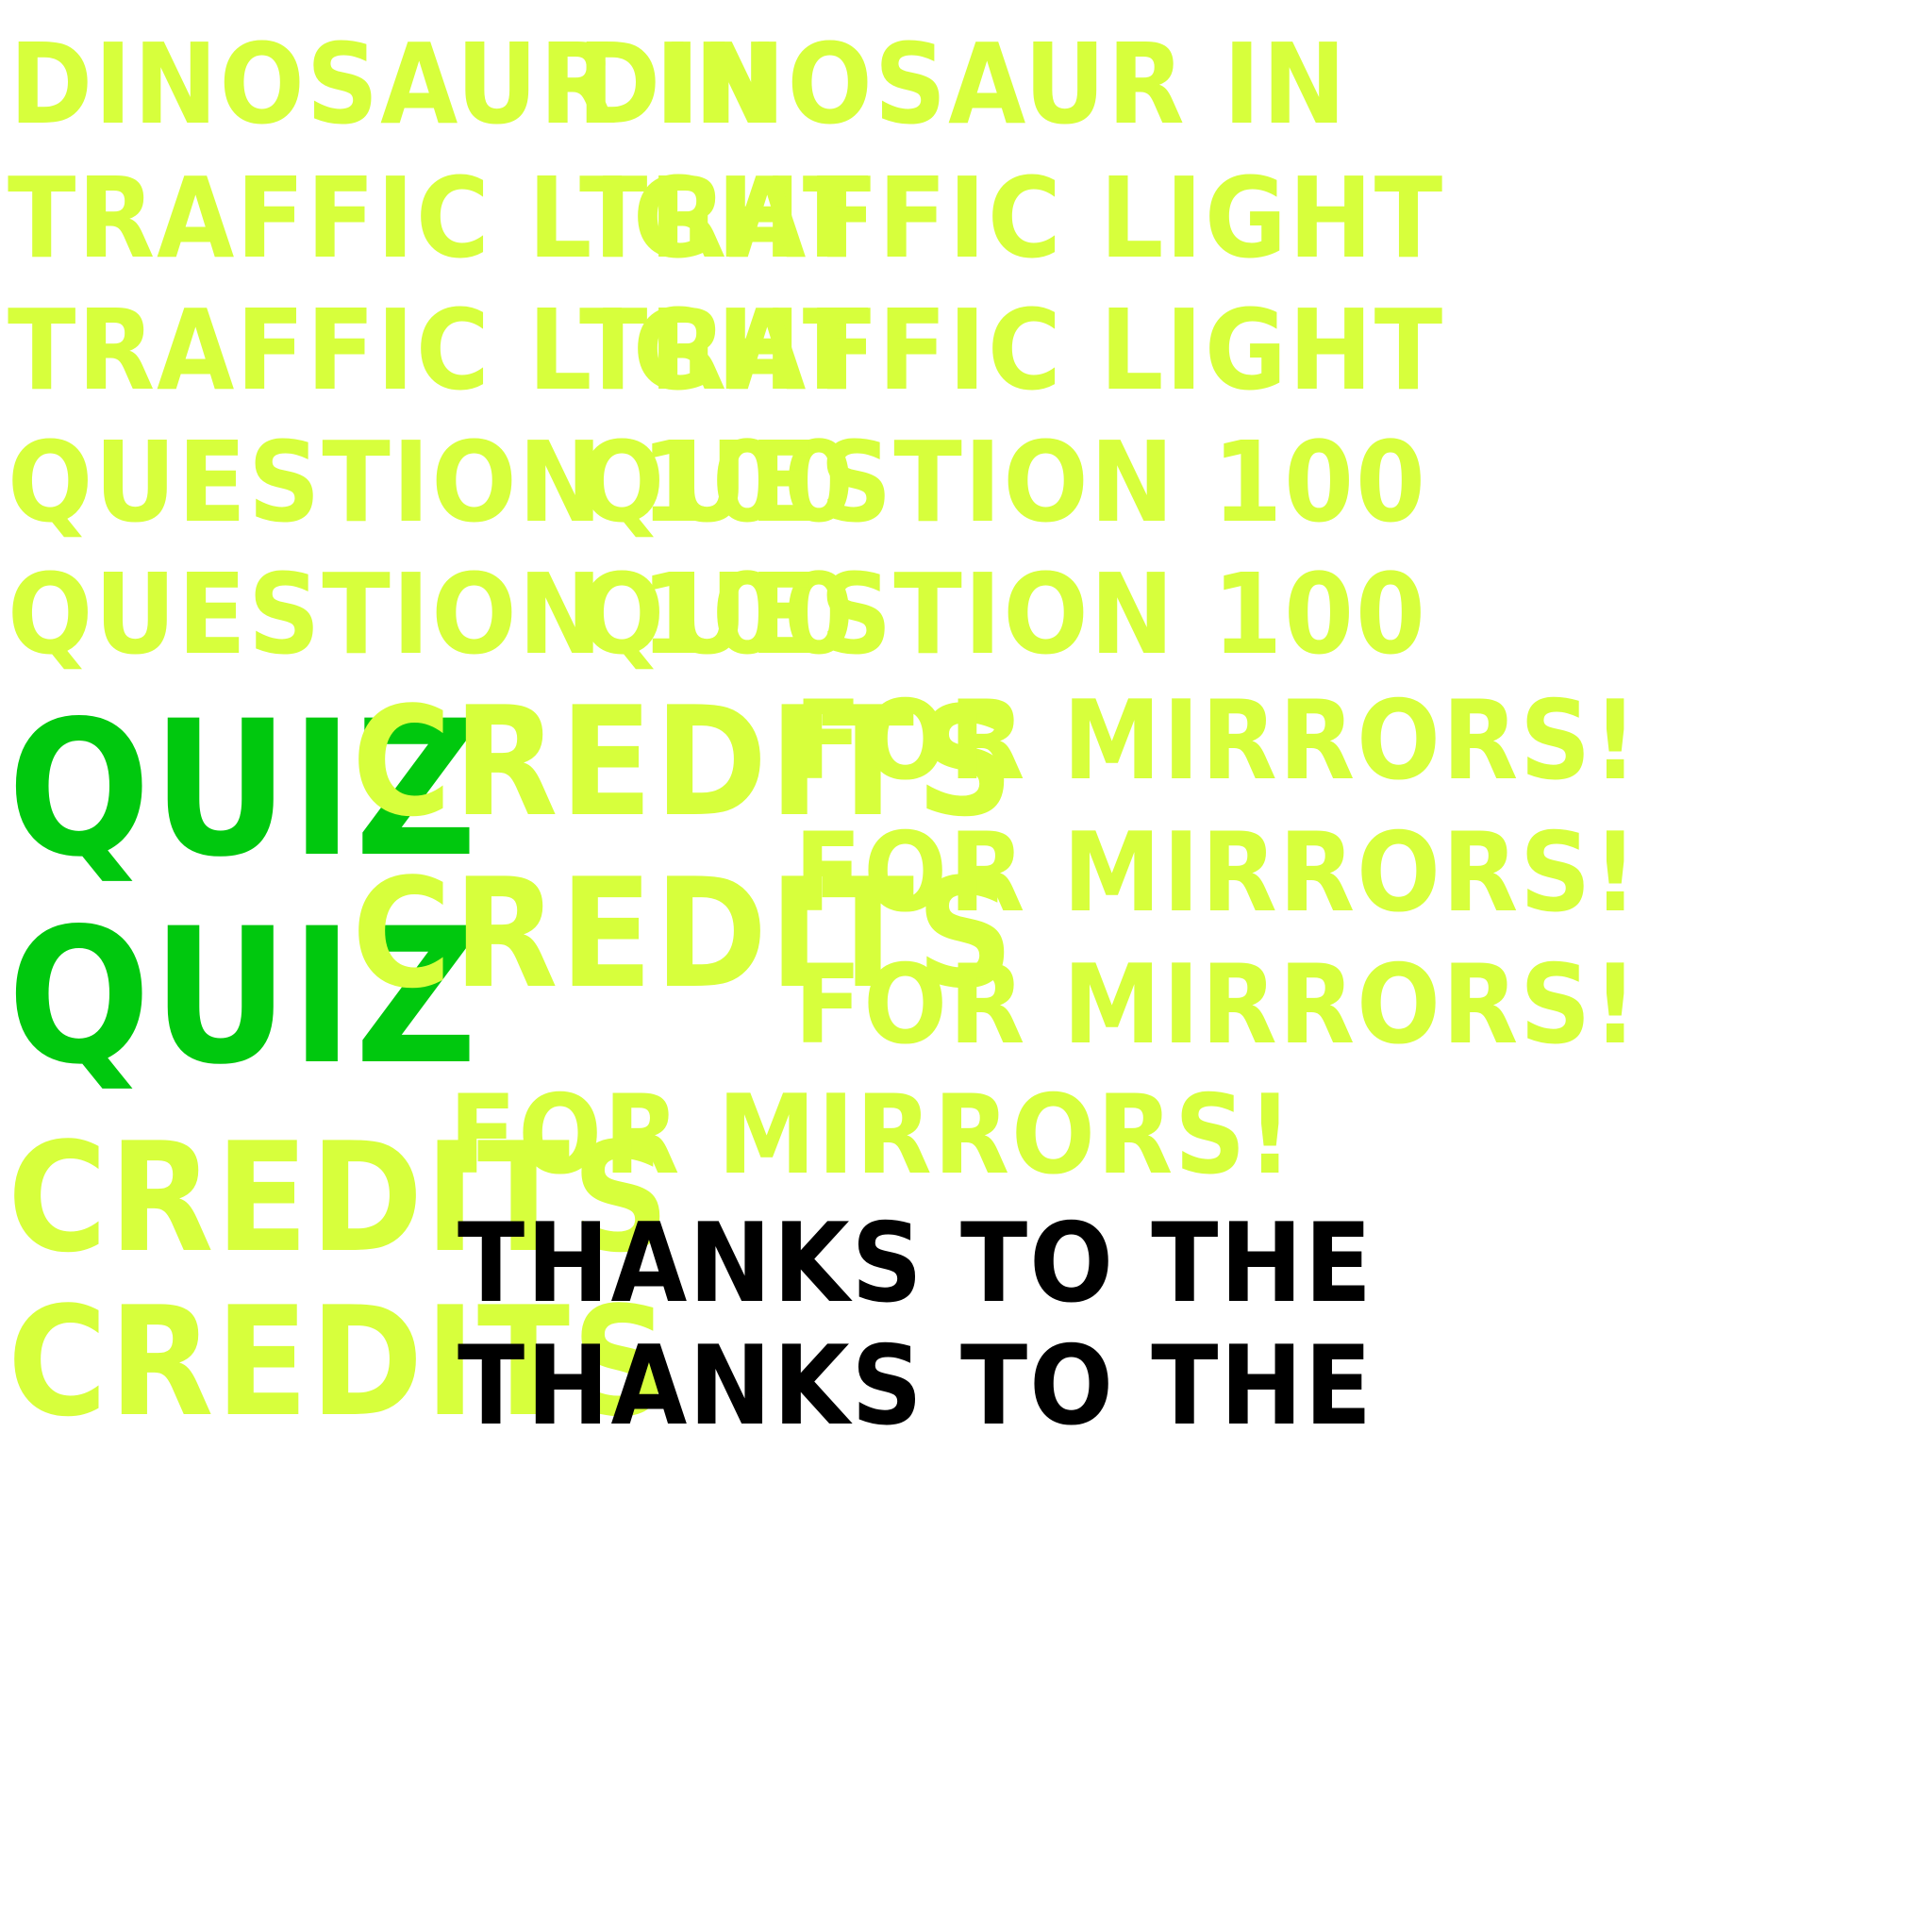  I want to click on dinosaur-text-2: DINOSAUR IN, so click(963, 84).